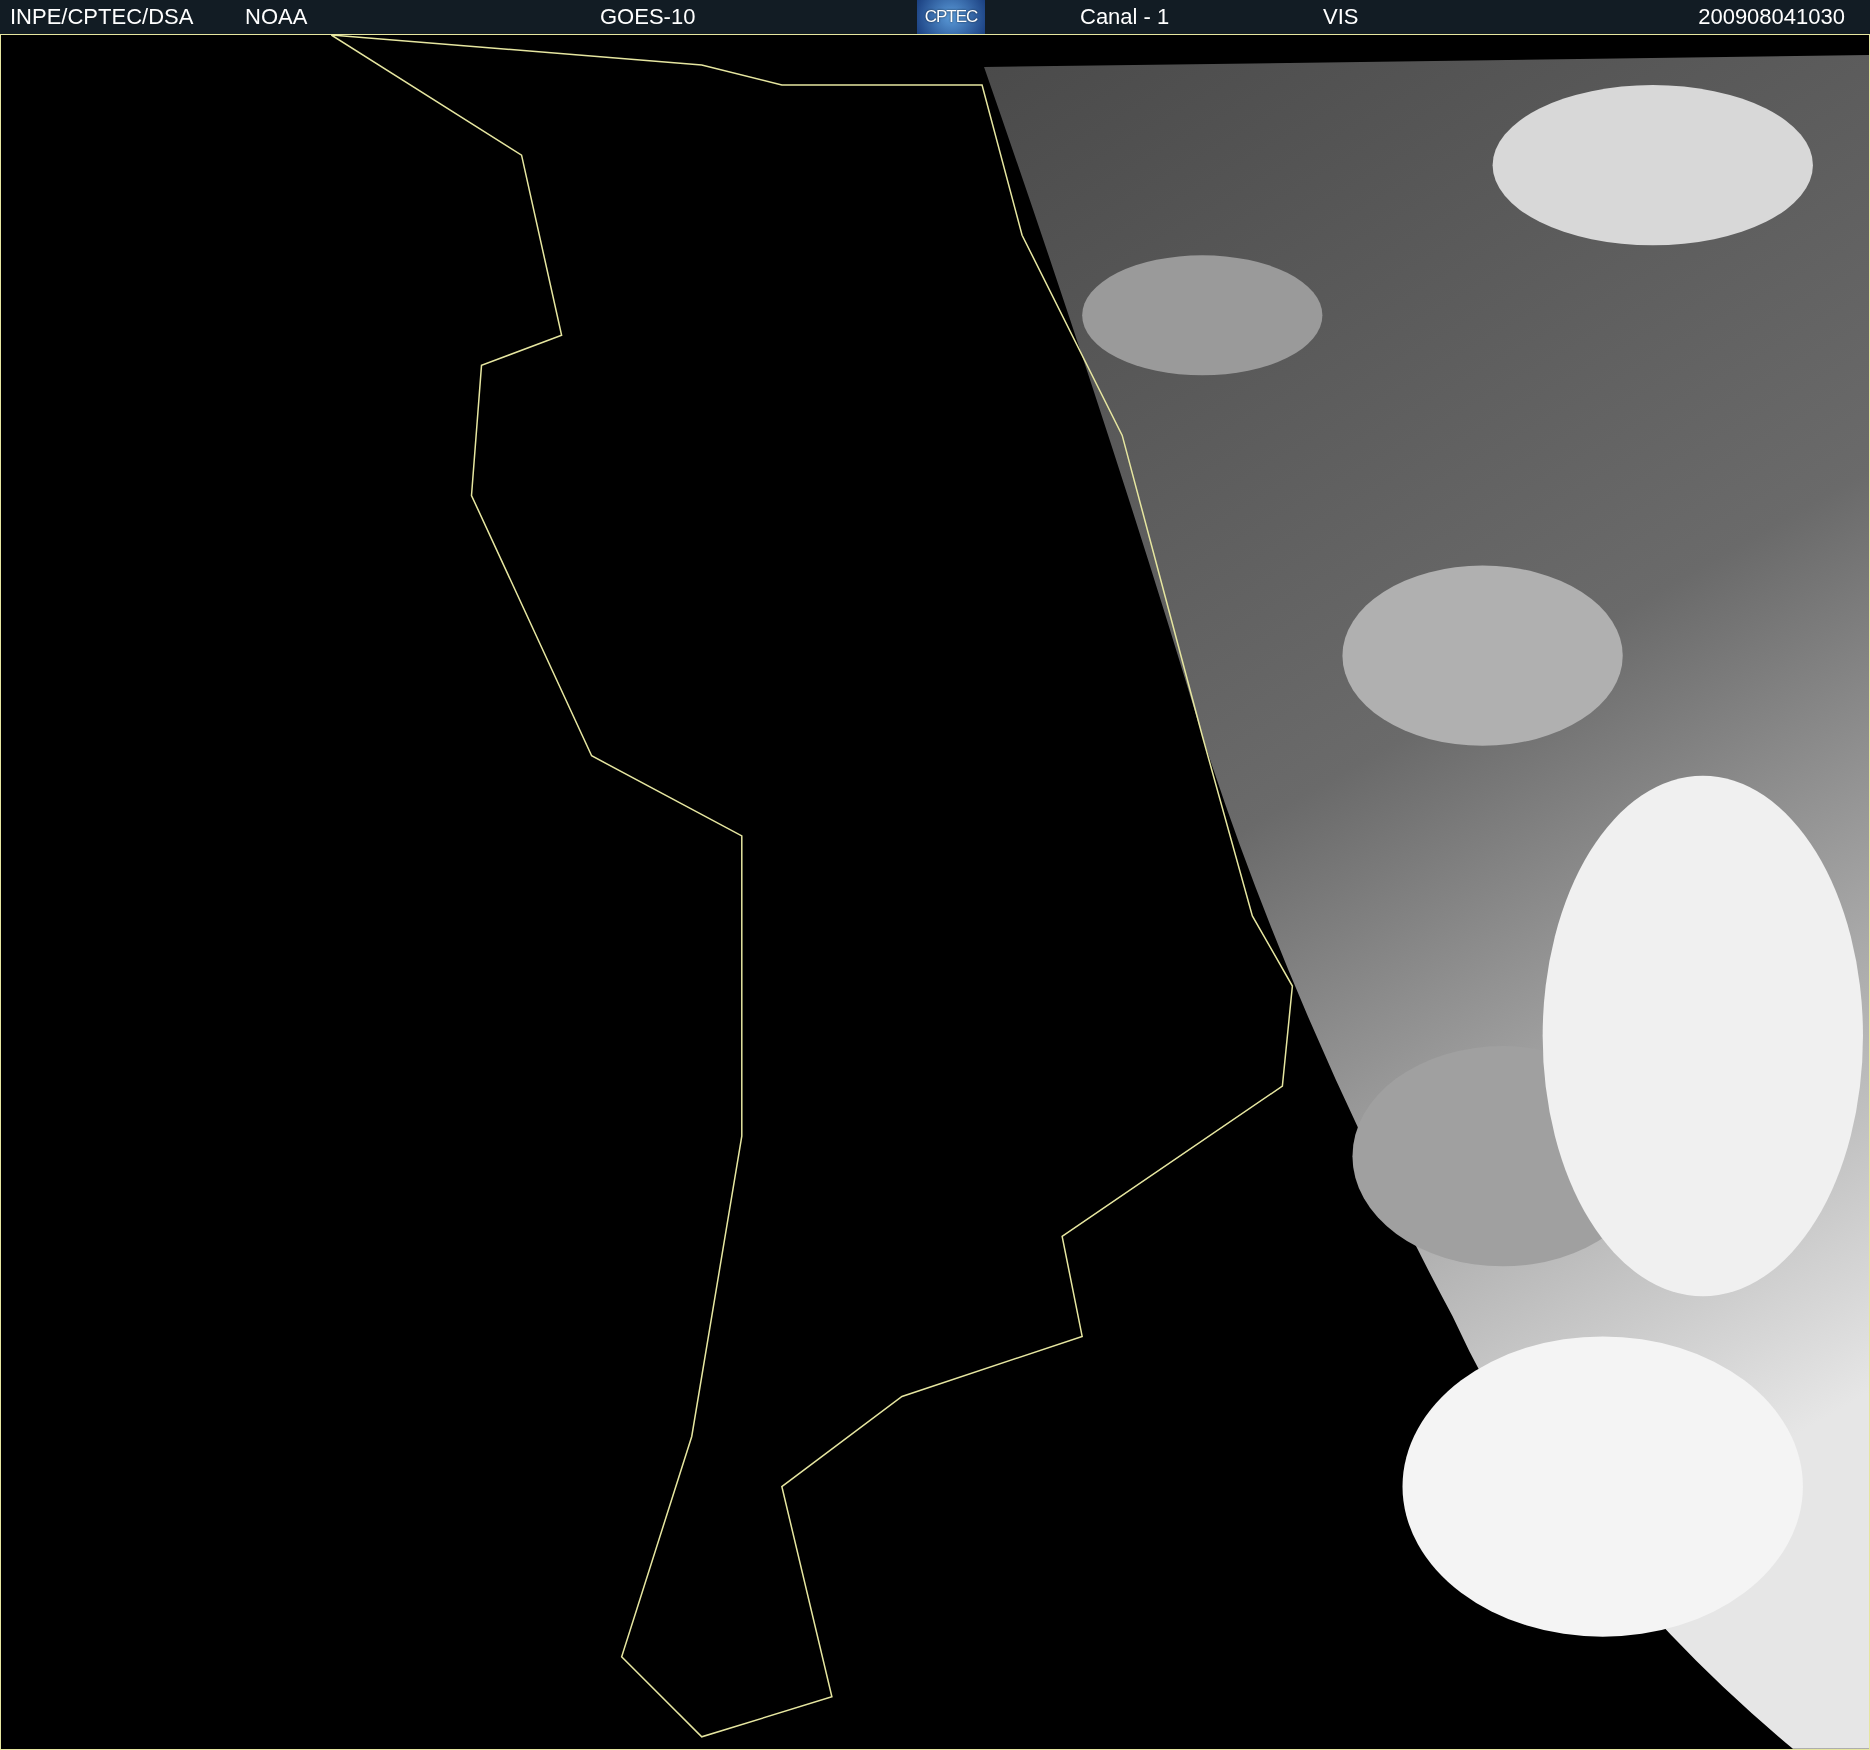  Describe the element at coordinates (276, 17) in the screenshot. I see `agency-label: NOAA` at that location.